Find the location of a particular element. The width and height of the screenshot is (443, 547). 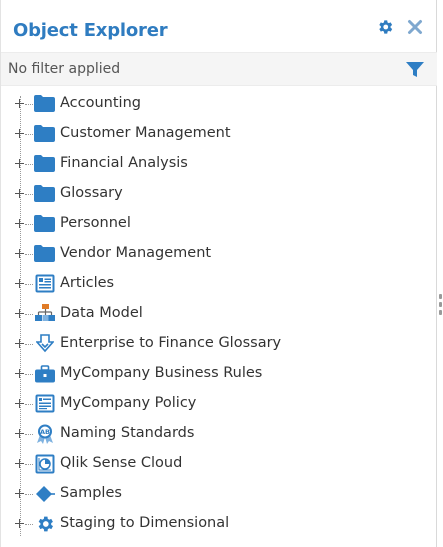

tree-node-personnel: Personnel is located at coordinates (219, 224).